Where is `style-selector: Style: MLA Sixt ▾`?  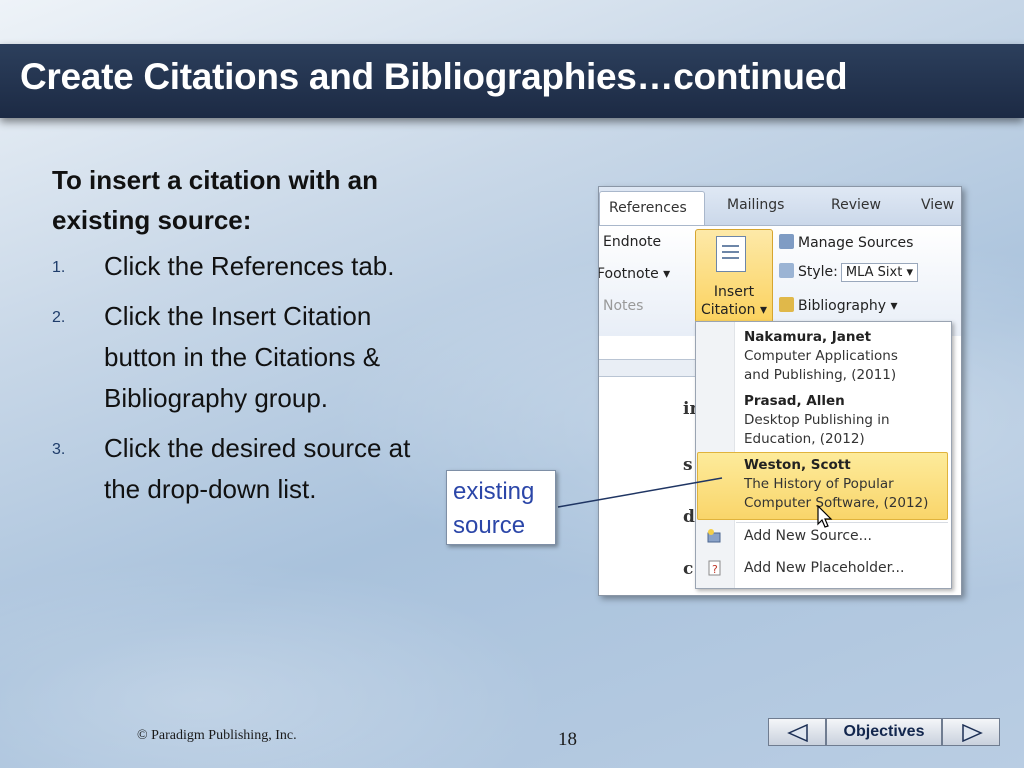 style-selector: Style: MLA Sixt ▾ is located at coordinates (848, 272).